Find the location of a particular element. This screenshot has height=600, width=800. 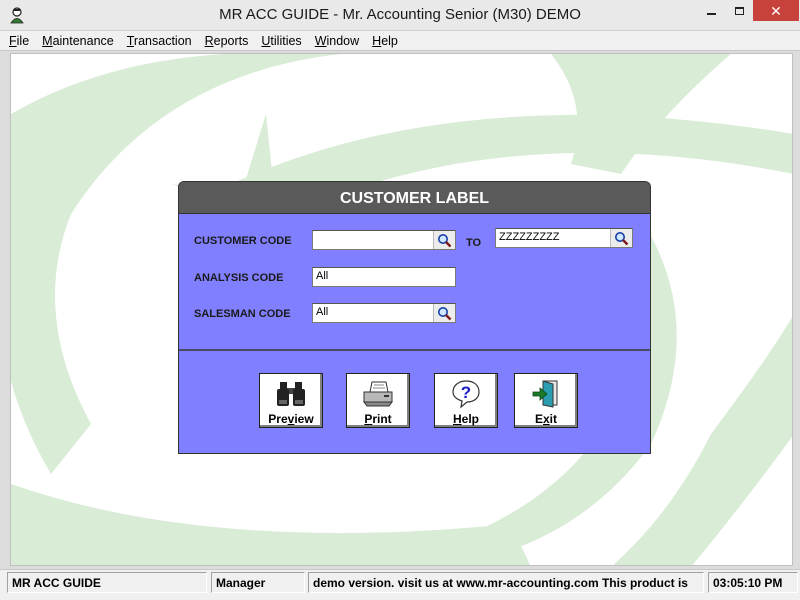

preview-button: Preview is located at coordinates (291, 400).